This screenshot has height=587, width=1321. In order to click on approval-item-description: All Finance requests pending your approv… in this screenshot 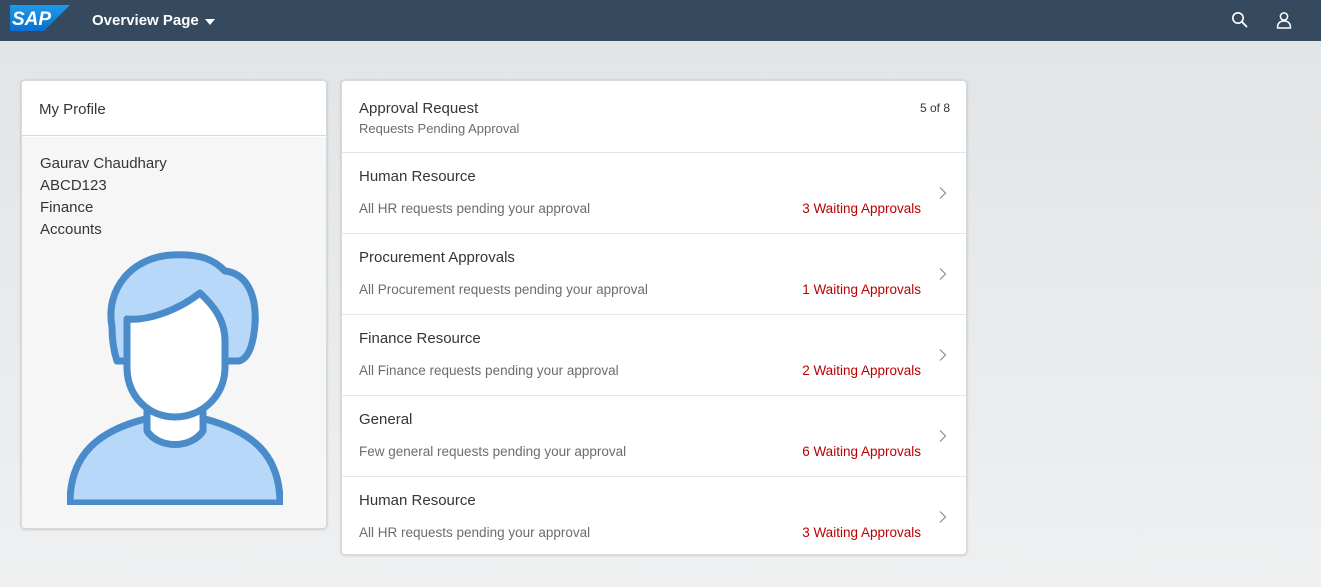, I will do `click(489, 370)`.